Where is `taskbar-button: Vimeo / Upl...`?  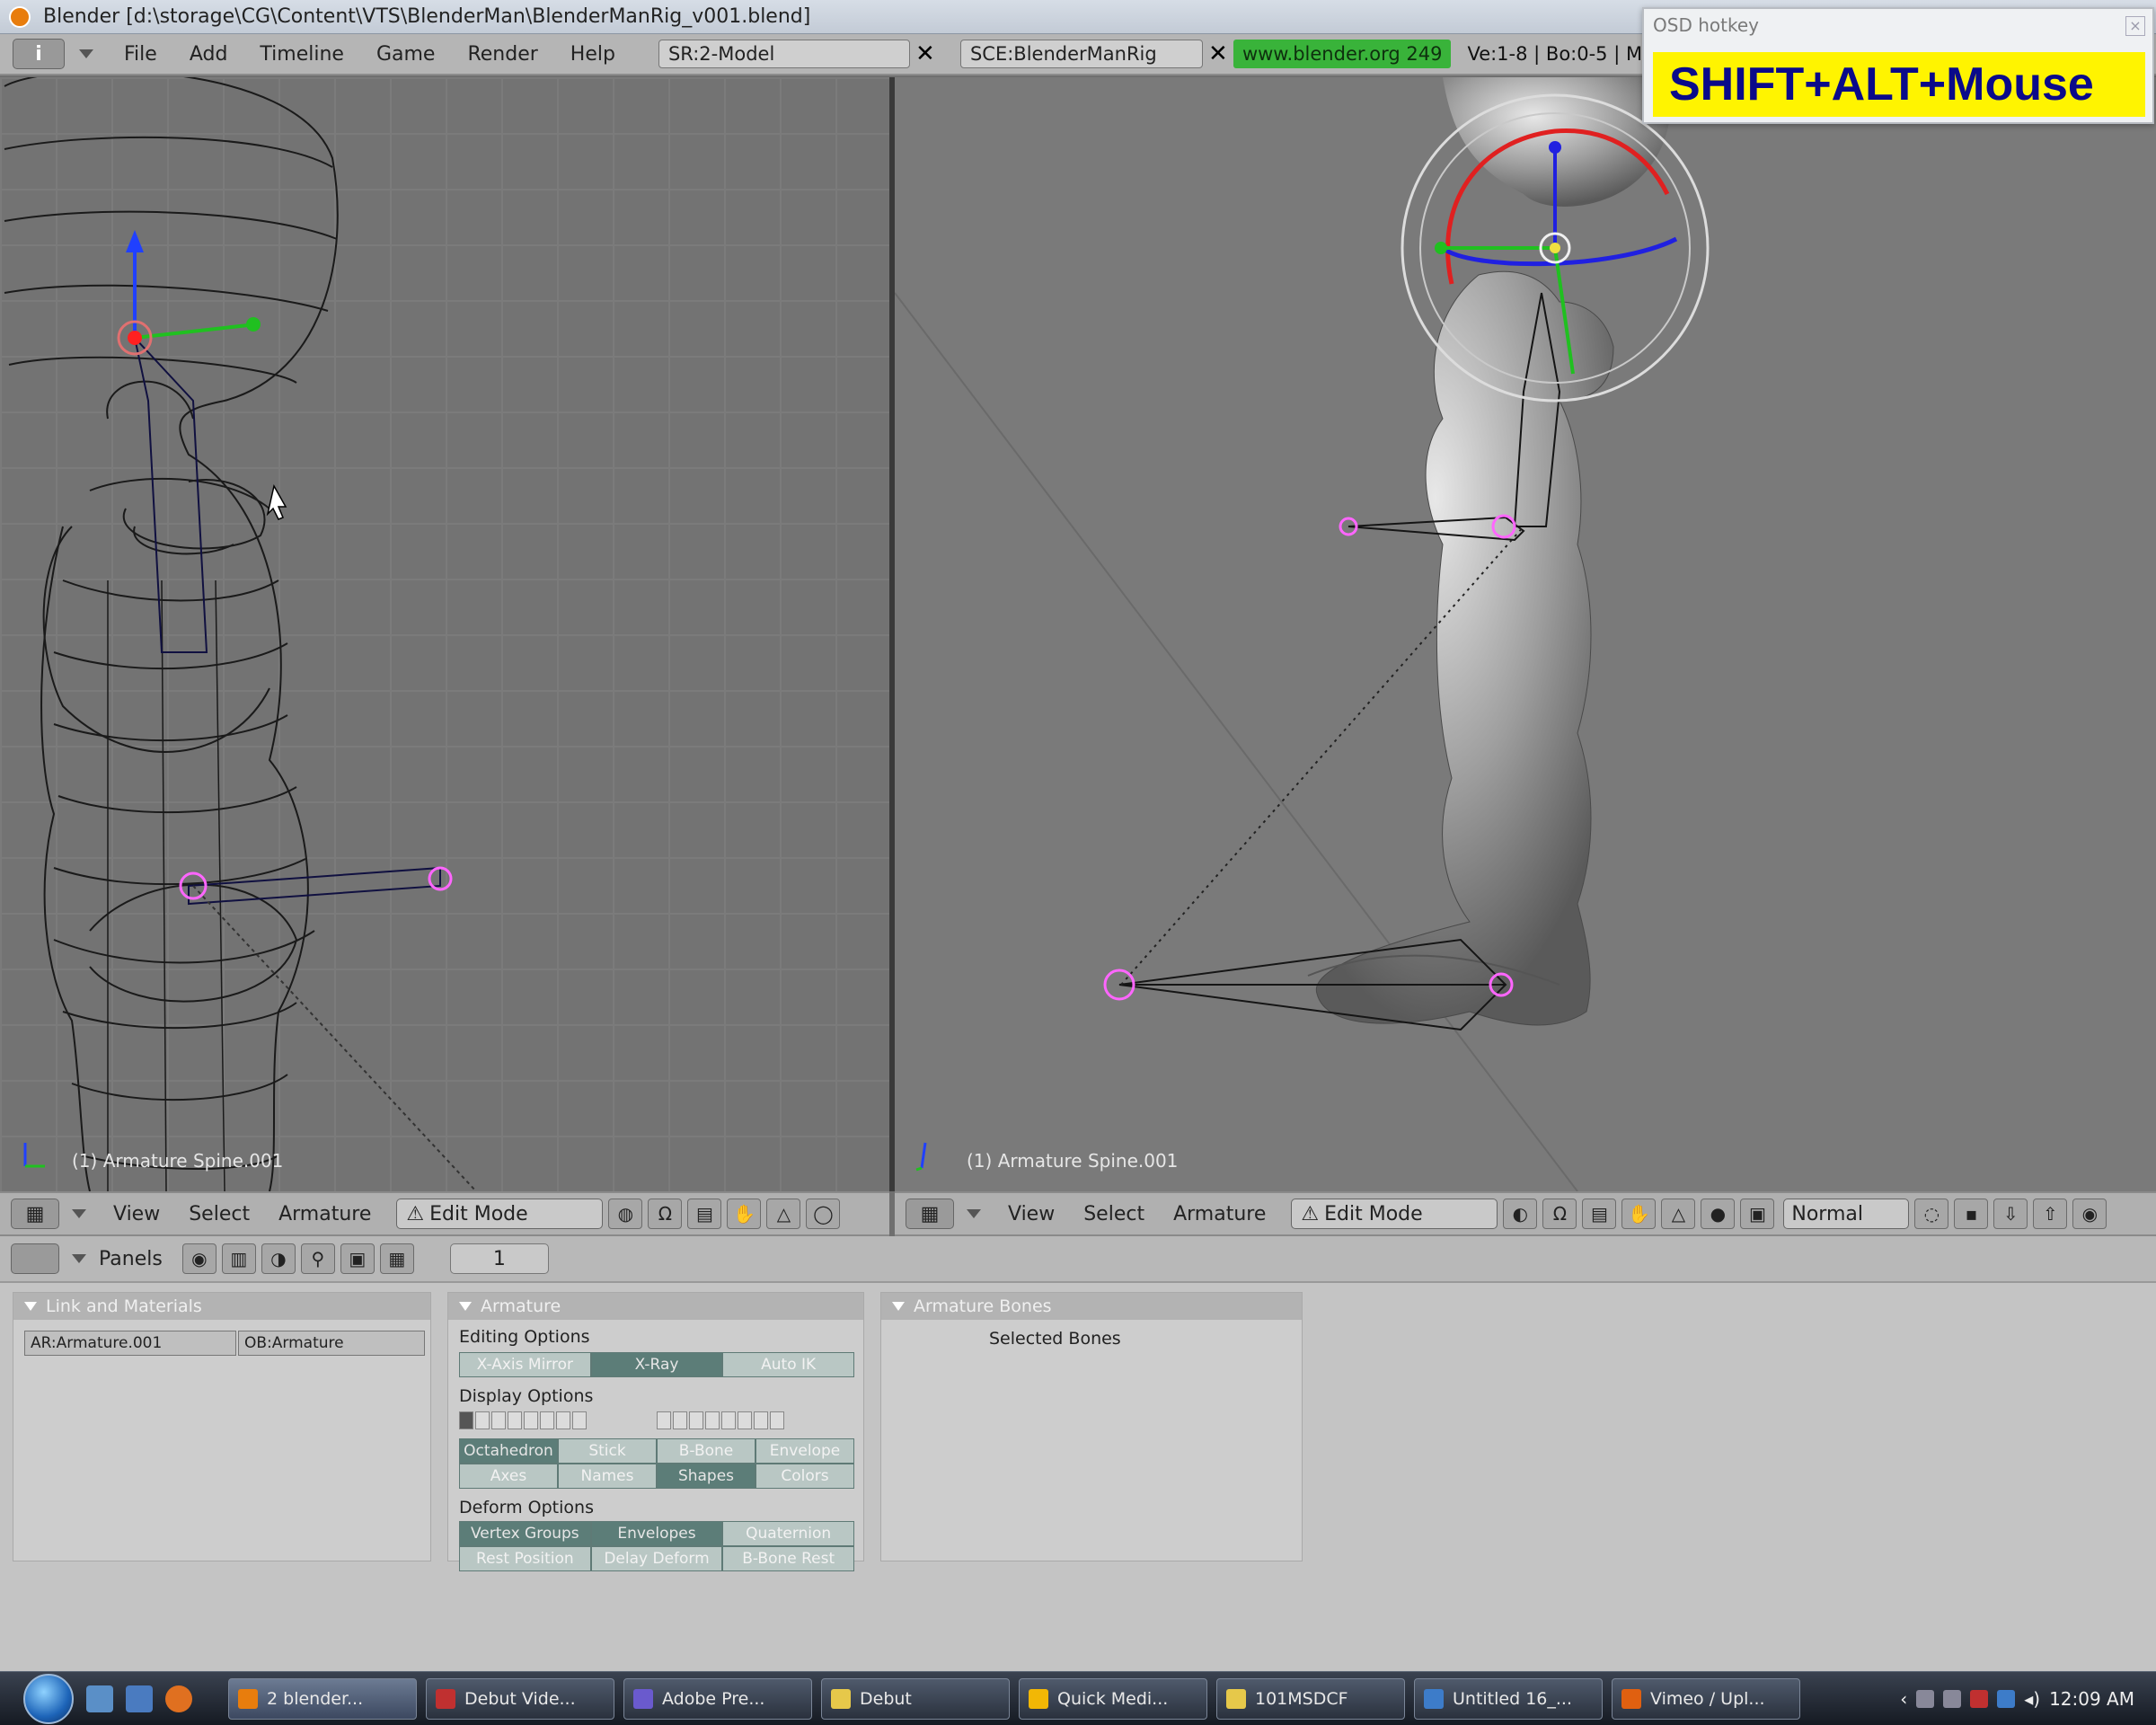 taskbar-button: Vimeo / Upl... is located at coordinates (1706, 1698).